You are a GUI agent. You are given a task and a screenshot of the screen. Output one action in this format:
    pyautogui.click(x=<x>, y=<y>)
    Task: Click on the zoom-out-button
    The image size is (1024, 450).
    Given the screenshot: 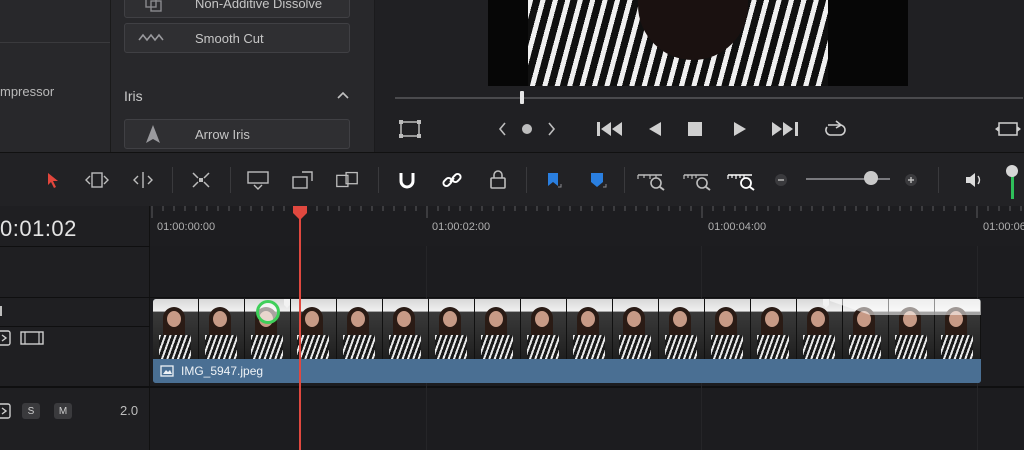 What is the action you would take?
    pyautogui.click(x=781, y=180)
    